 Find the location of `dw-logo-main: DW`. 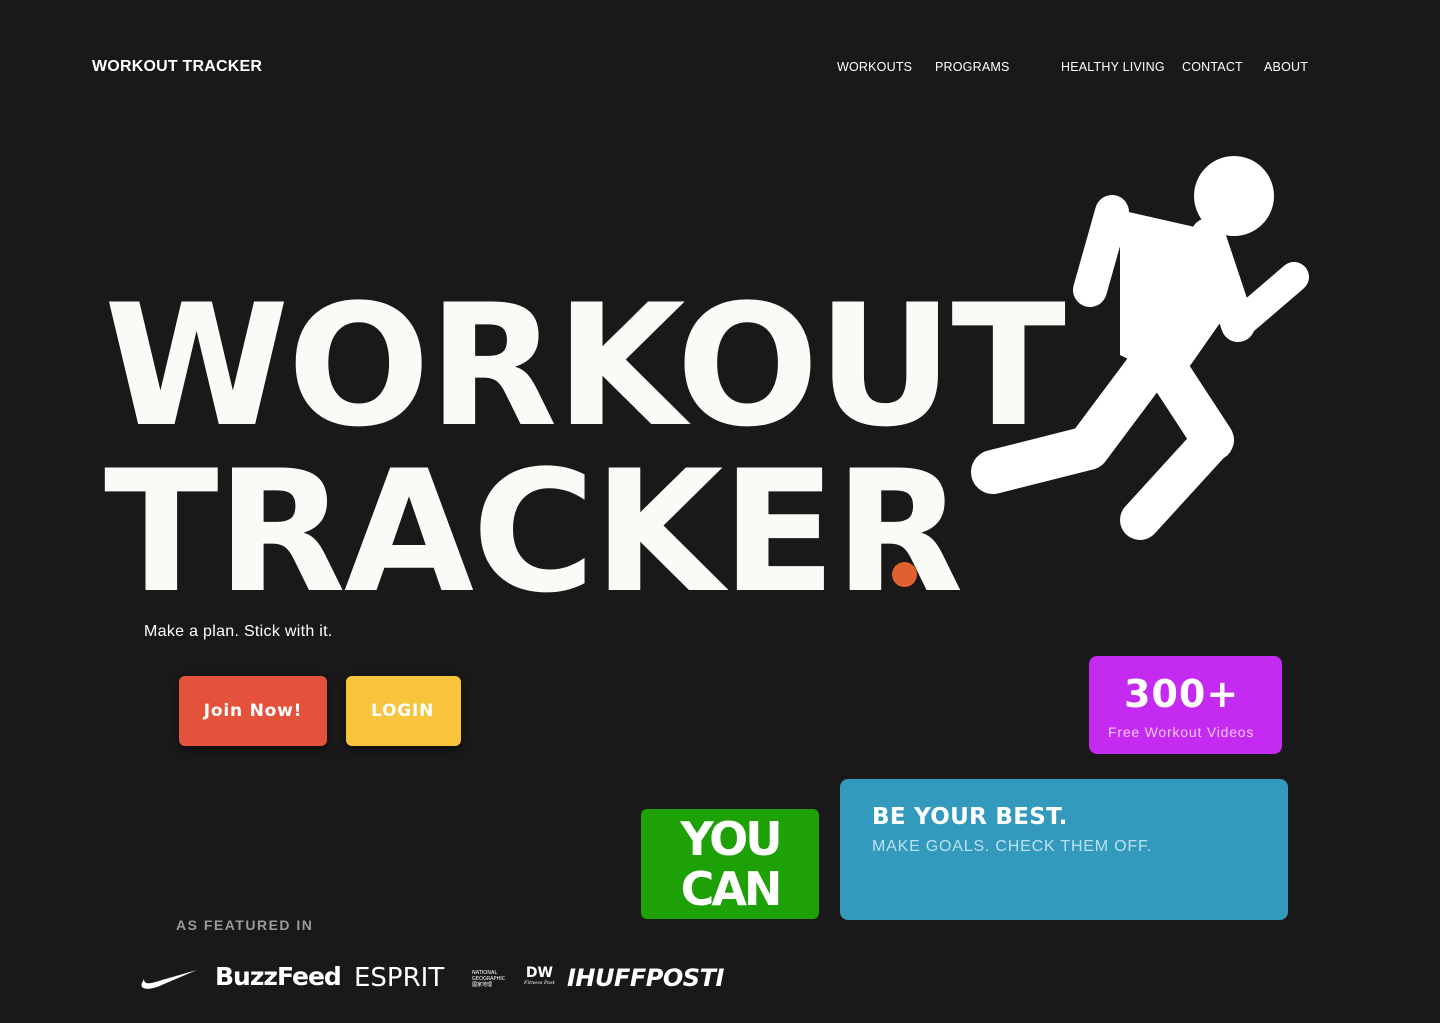

dw-logo-main: DW is located at coordinates (539, 973).